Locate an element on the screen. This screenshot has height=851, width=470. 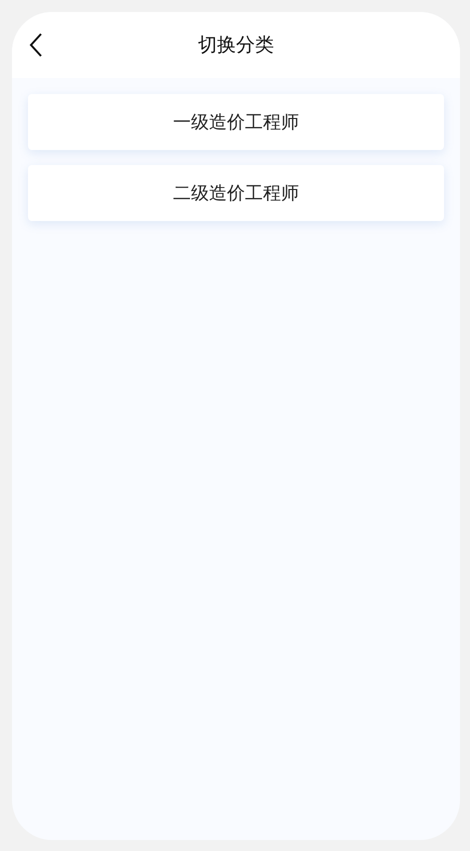
category-item: 二级造价工程师 is located at coordinates (236, 193).